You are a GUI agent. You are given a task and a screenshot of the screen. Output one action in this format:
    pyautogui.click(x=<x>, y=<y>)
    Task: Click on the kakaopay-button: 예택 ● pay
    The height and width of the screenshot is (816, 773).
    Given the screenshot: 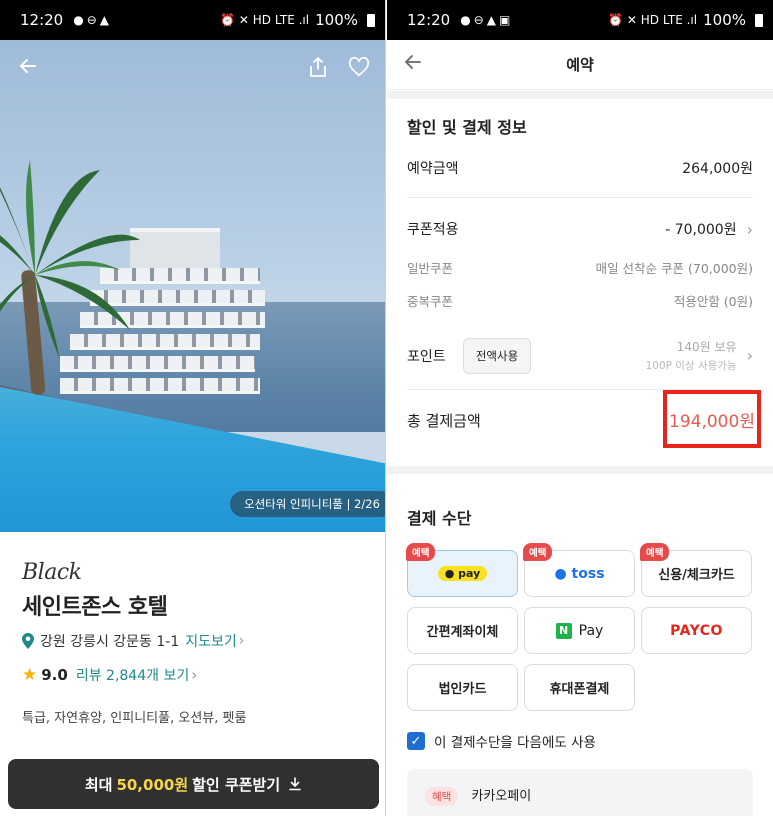 What is the action you would take?
    pyautogui.click(x=462, y=570)
    